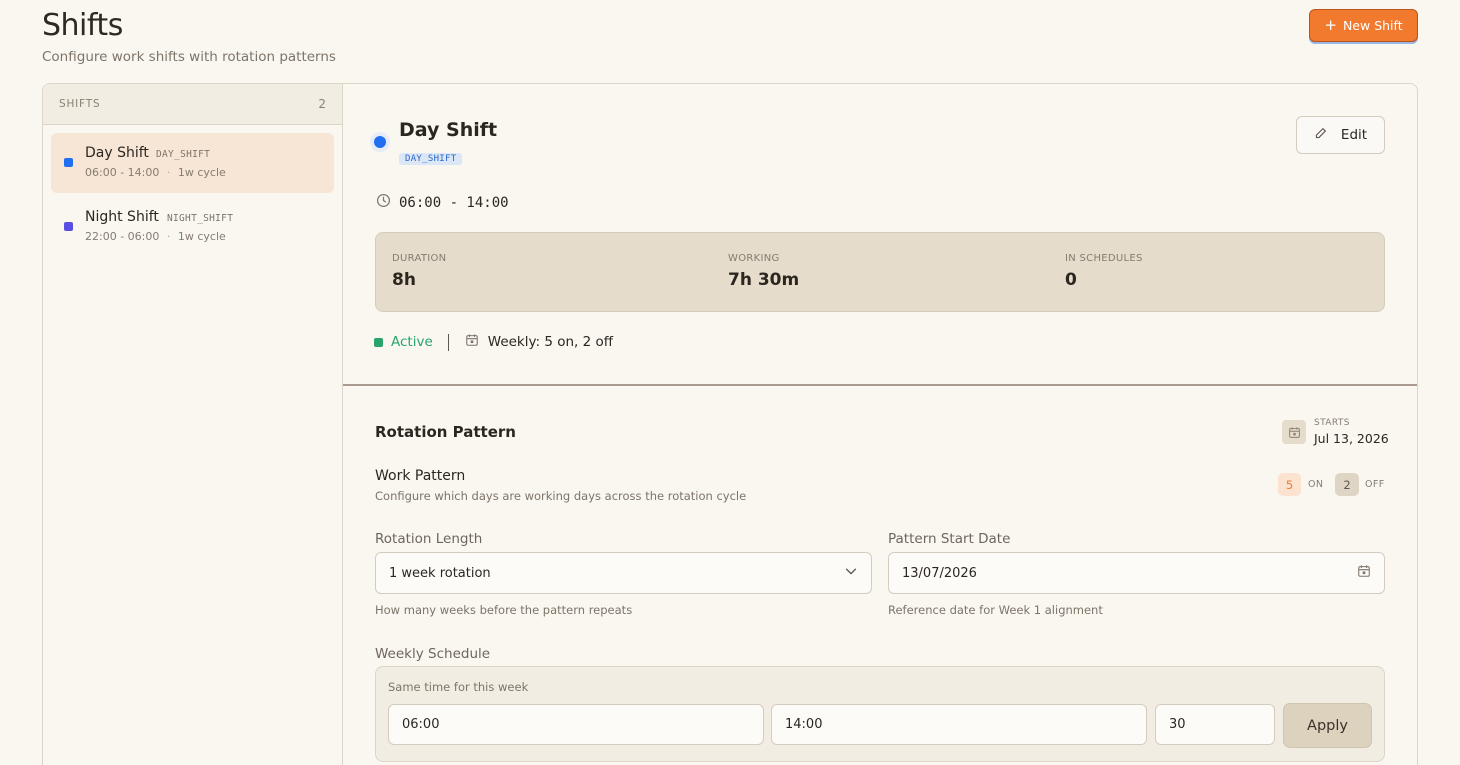  Describe the element at coordinates (122, 172) in the screenshot. I see `shift-time: 06:00 - 14:00` at that location.